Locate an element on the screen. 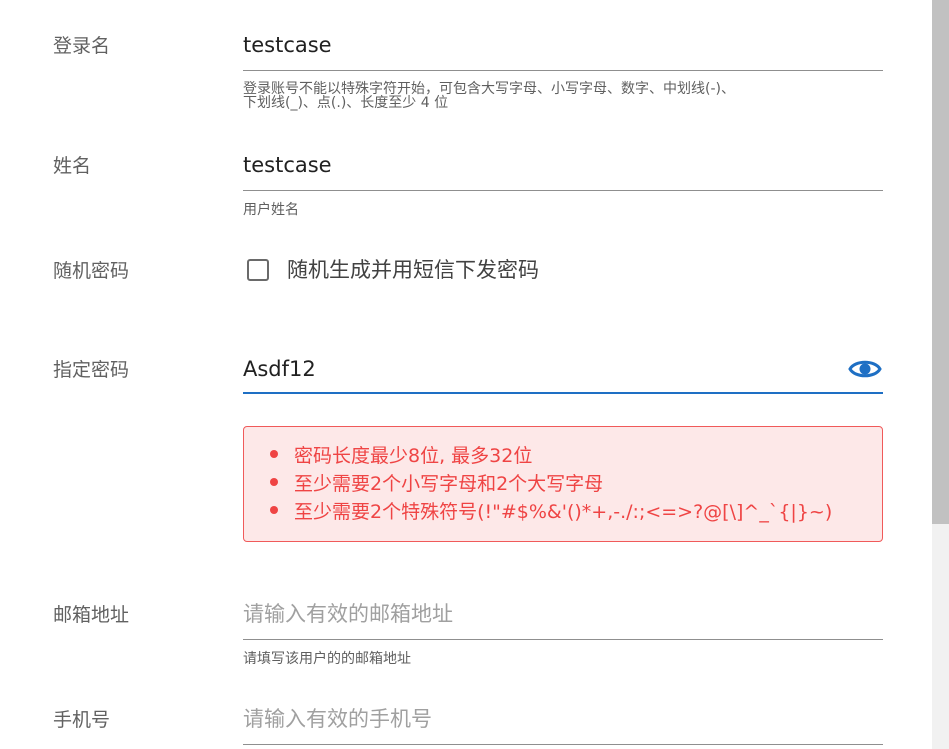 This screenshot has height=749, width=949. random-password-checkbox: 随机生成并用短信下发密码 is located at coordinates (393, 270).